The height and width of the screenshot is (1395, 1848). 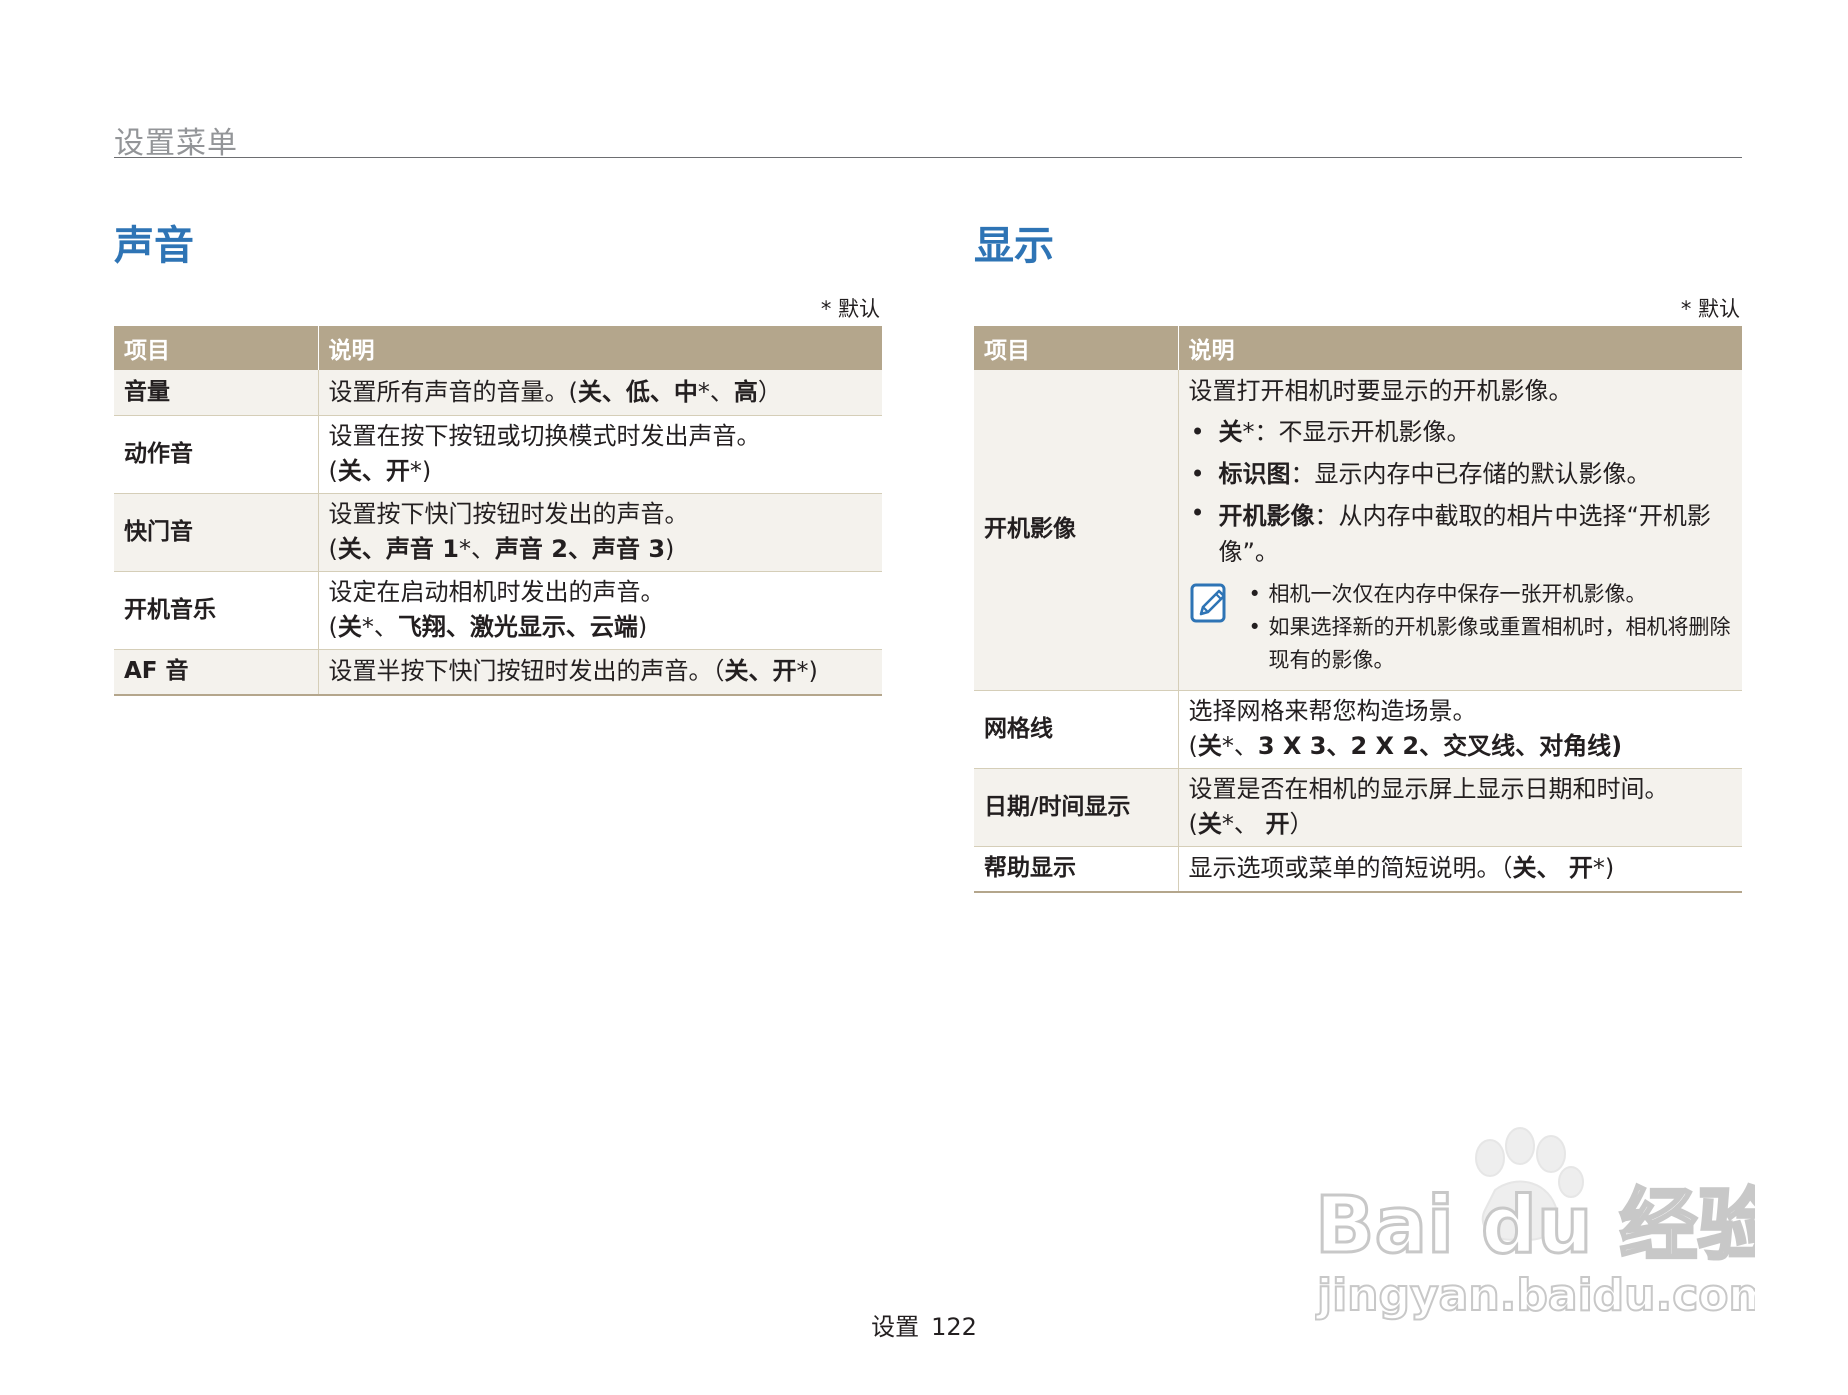 I want to click on row-description-options: (关、开*), so click(x=601, y=471).